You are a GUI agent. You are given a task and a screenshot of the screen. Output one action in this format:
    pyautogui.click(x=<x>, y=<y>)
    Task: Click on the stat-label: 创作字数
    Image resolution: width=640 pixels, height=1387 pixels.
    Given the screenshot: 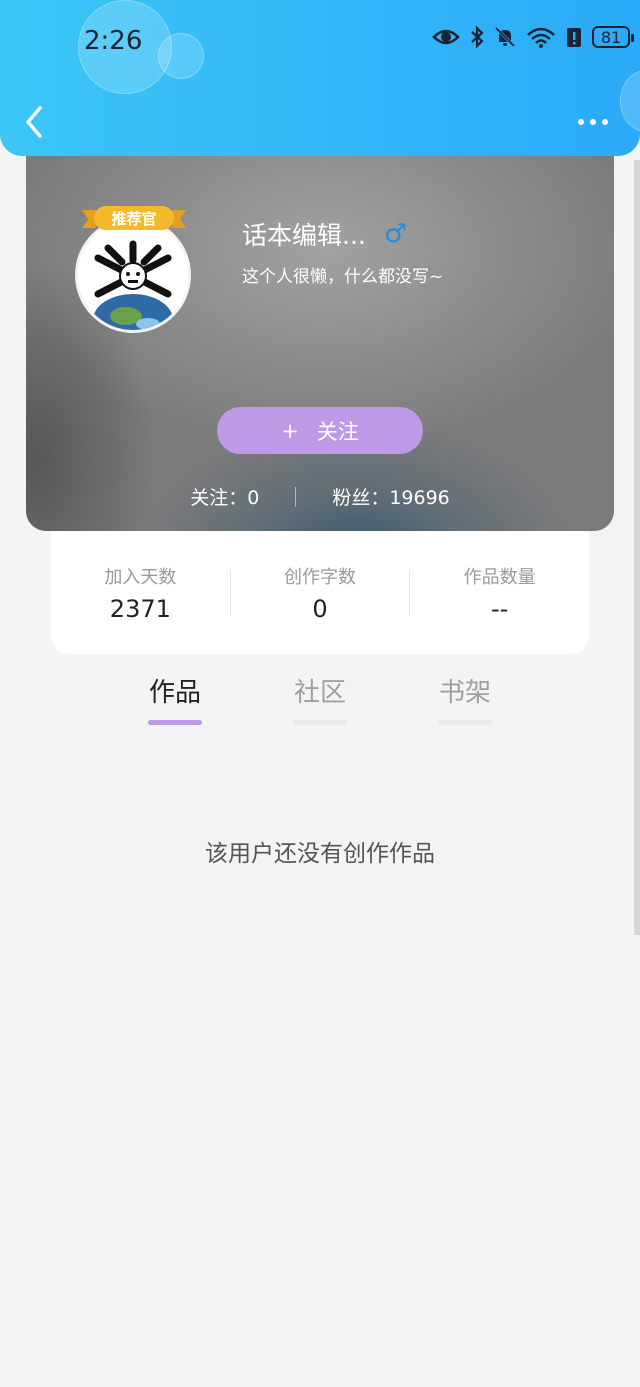 What is the action you would take?
    pyautogui.click(x=320, y=577)
    